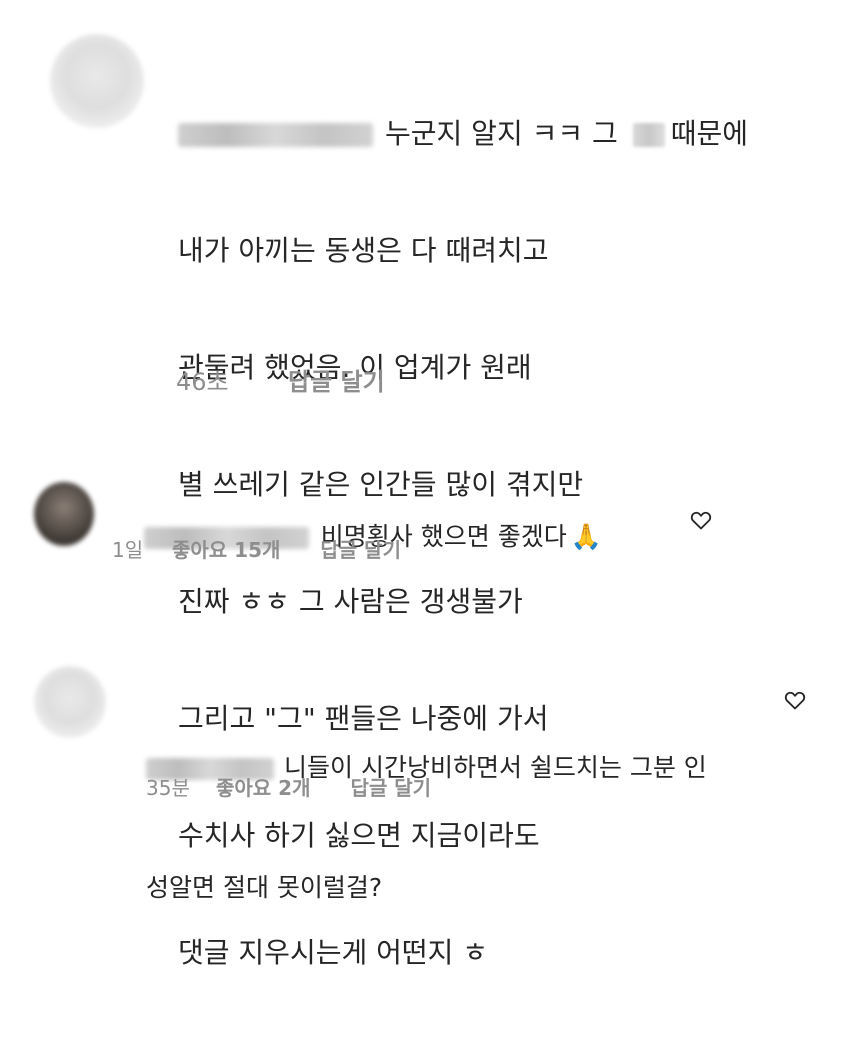 The height and width of the screenshot is (1050, 845). I want to click on comment-meta: 1일 좋아요 15개 답글 달기, so click(256, 548).